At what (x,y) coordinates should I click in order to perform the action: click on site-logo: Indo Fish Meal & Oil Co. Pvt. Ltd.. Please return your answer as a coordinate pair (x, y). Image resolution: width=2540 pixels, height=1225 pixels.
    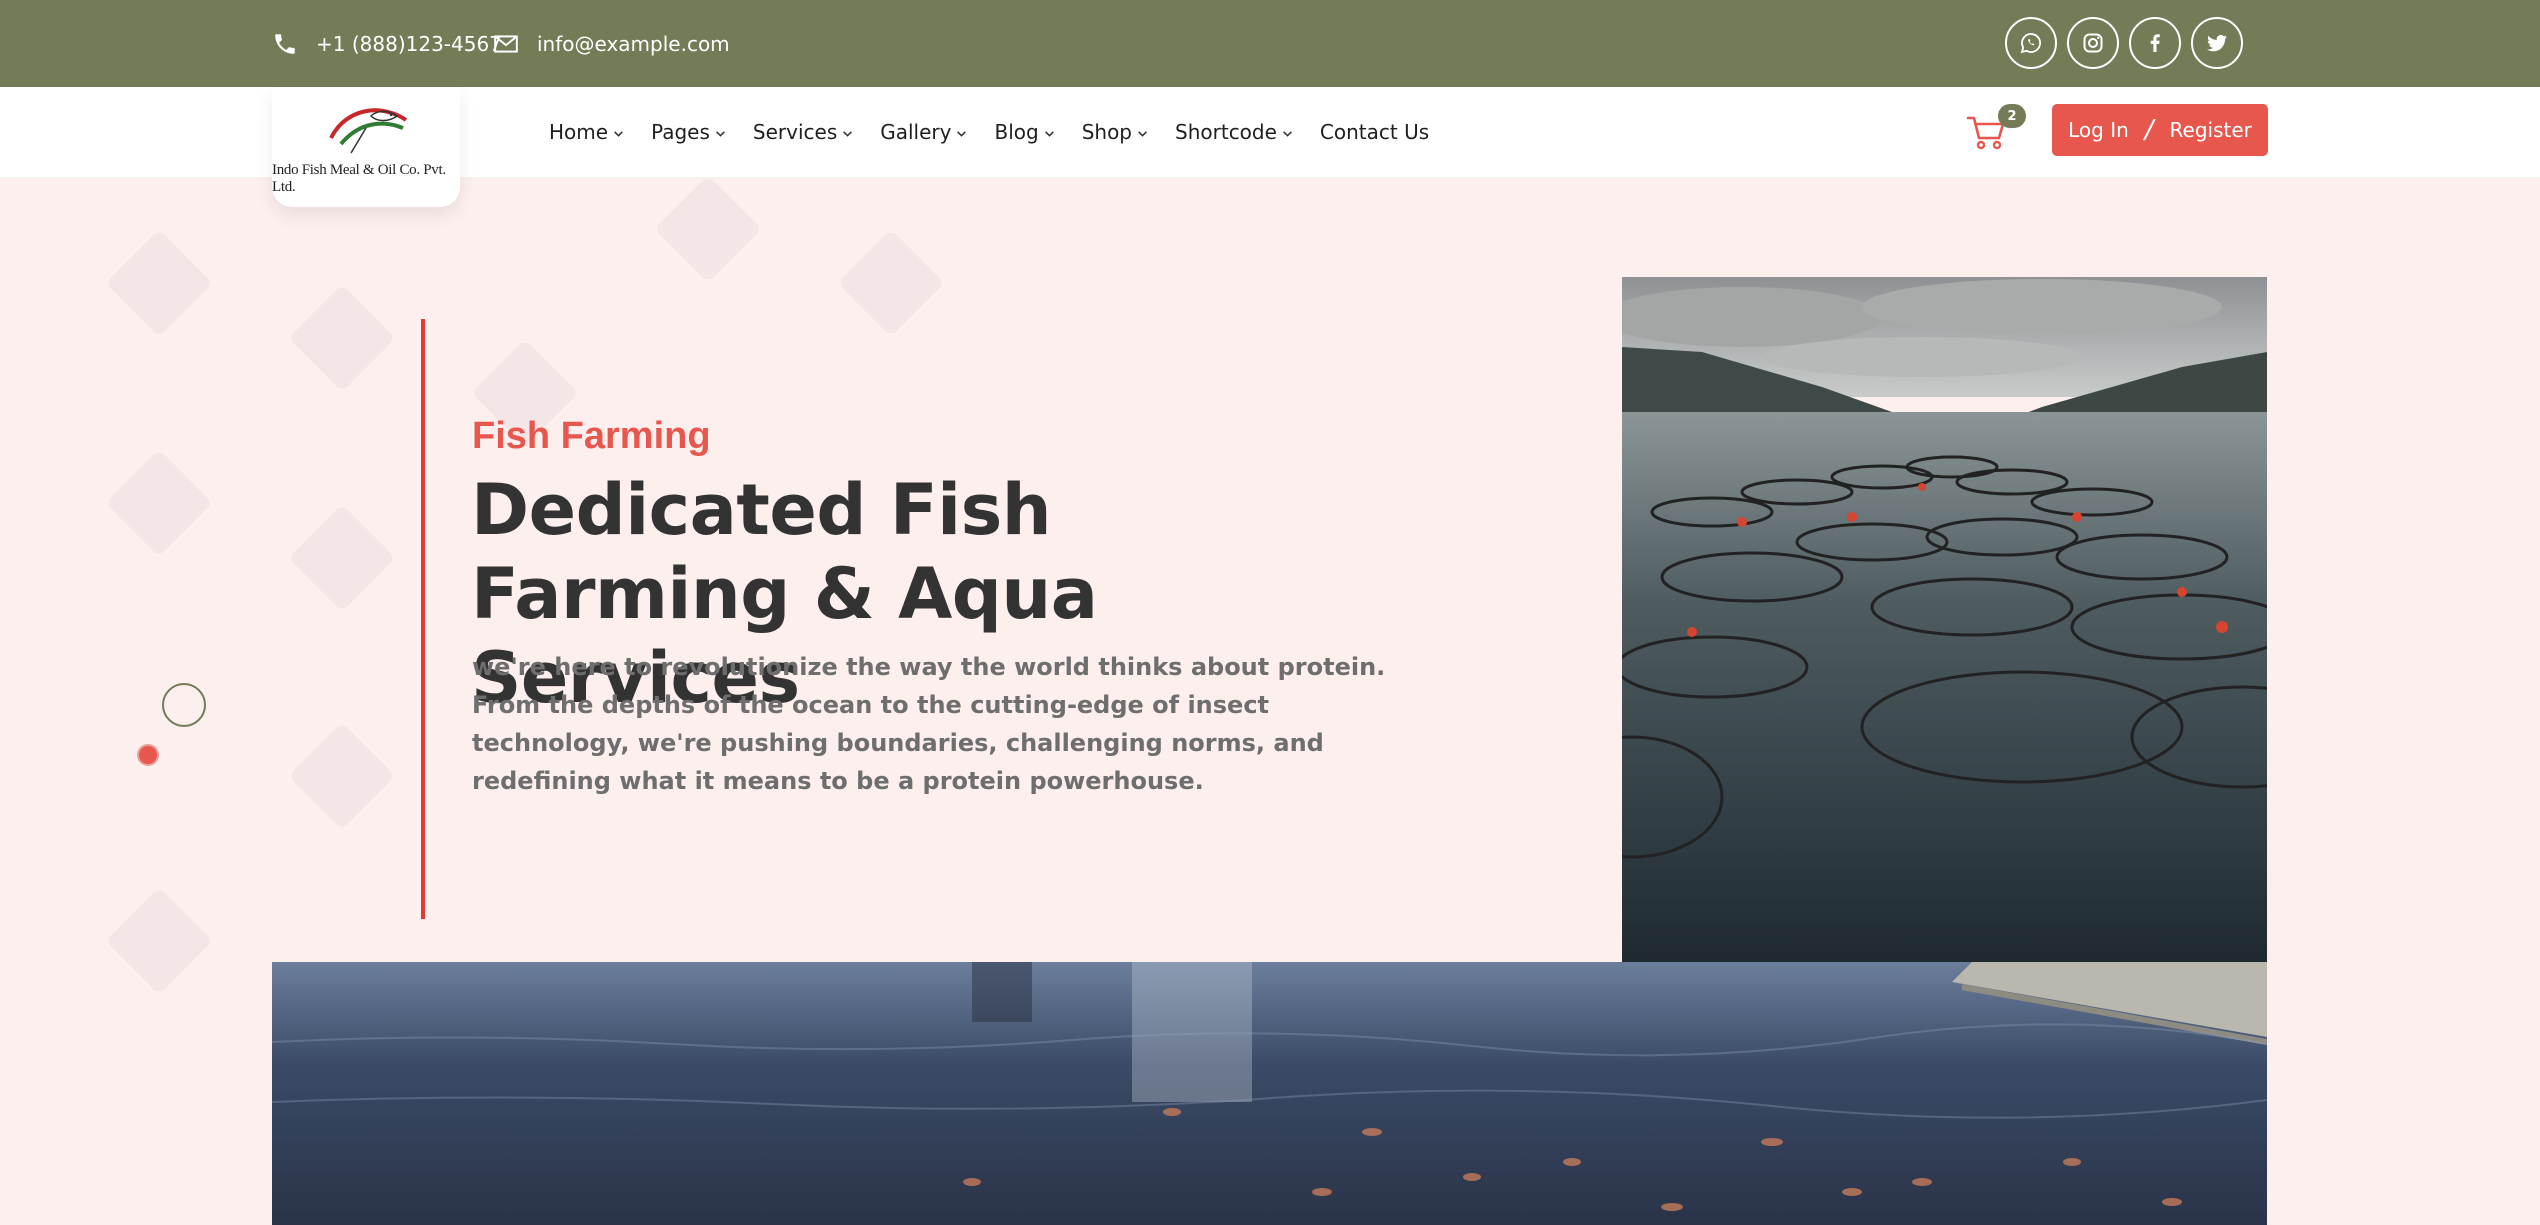
    Looking at the image, I should click on (366, 147).